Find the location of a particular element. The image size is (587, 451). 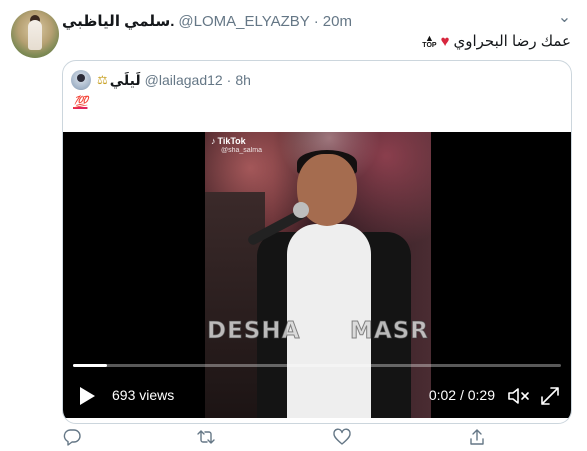

like-icon is located at coordinates (342, 436).